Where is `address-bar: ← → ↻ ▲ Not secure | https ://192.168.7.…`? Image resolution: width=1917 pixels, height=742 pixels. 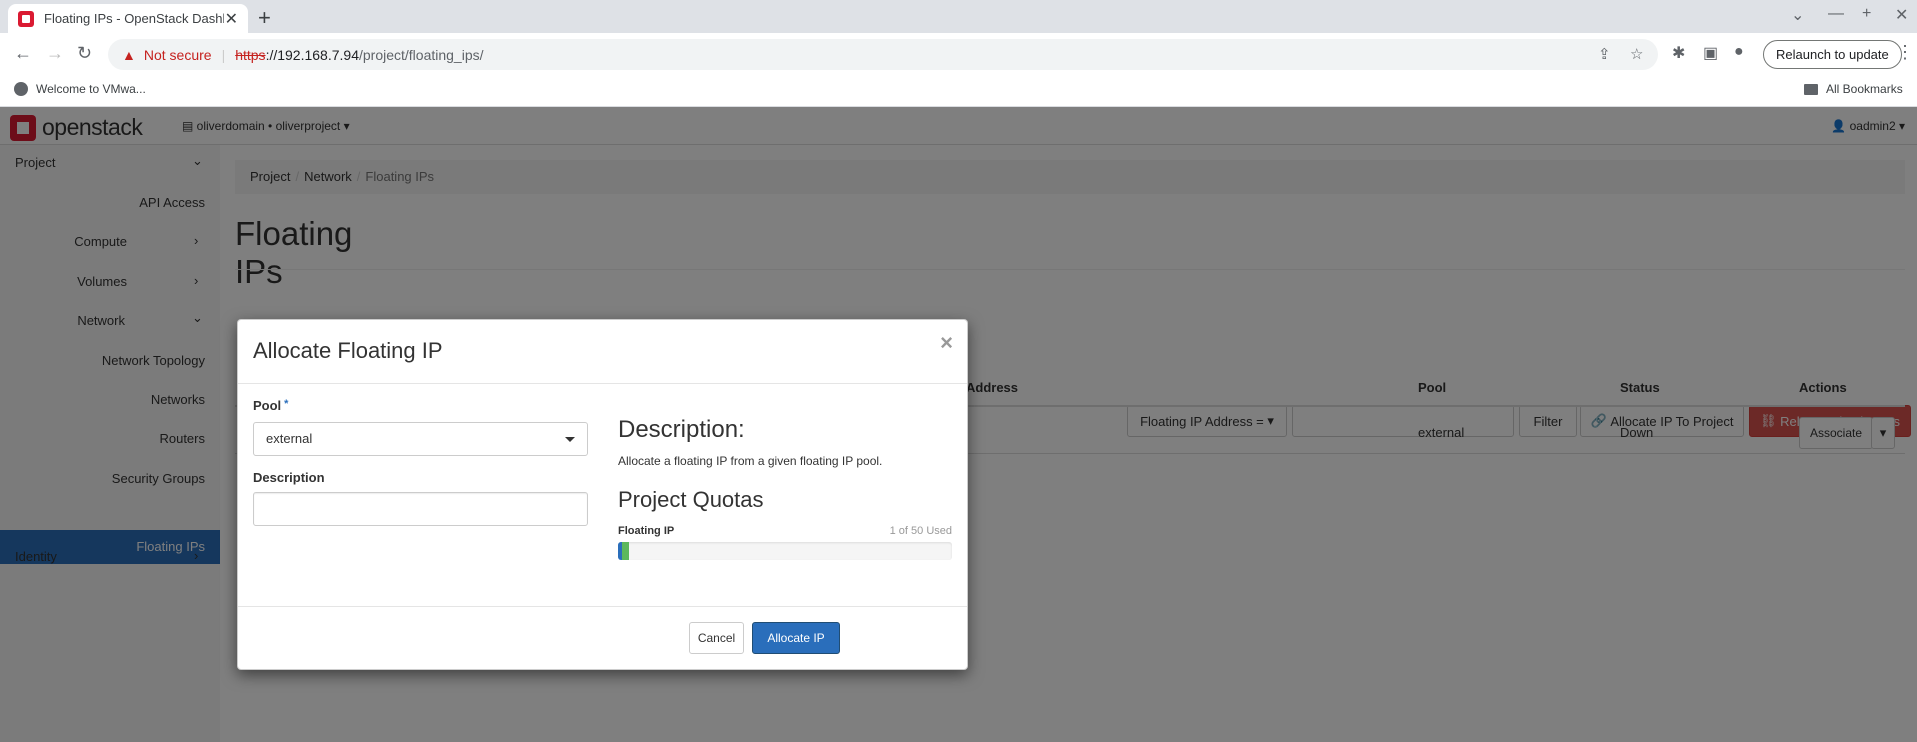 address-bar: ← → ↻ ▲ Not secure | https ://192.168.7.… is located at coordinates (958, 54).